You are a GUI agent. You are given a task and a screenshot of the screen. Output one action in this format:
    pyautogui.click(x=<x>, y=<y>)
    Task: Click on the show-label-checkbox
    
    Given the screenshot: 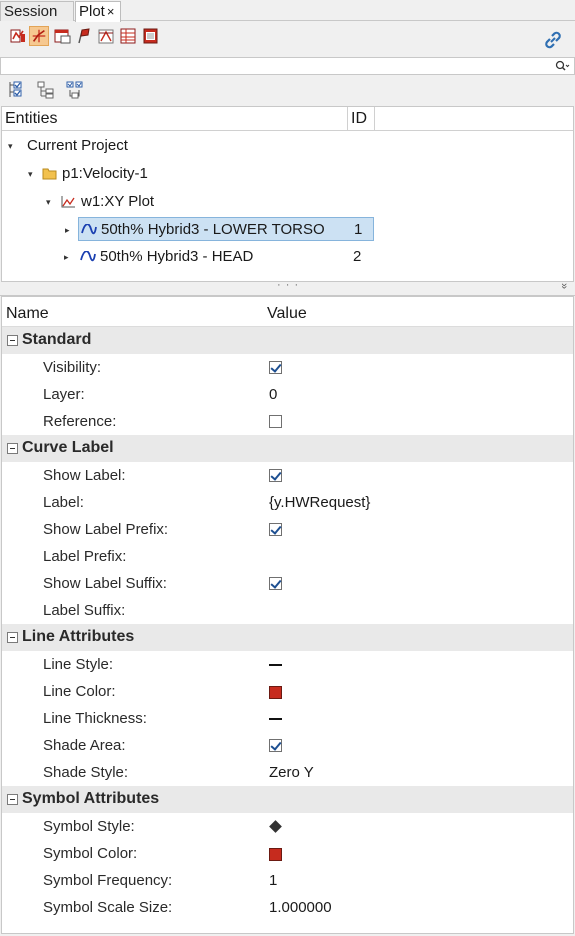 What is the action you would take?
    pyautogui.click(x=275, y=475)
    